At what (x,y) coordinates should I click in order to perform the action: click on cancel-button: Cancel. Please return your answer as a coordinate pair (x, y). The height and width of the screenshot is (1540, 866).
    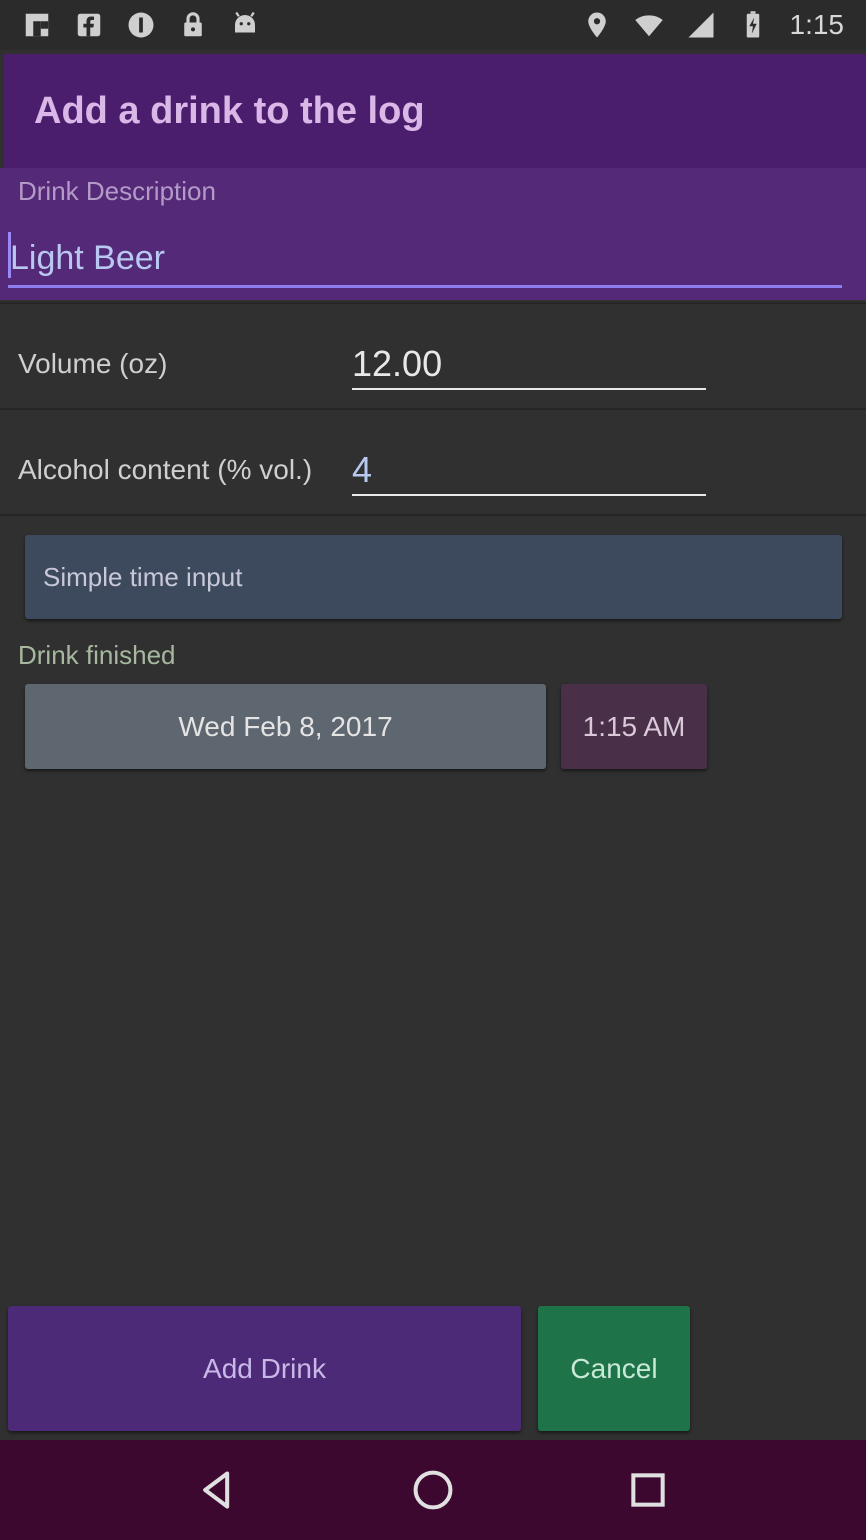
    Looking at the image, I should click on (614, 1368).